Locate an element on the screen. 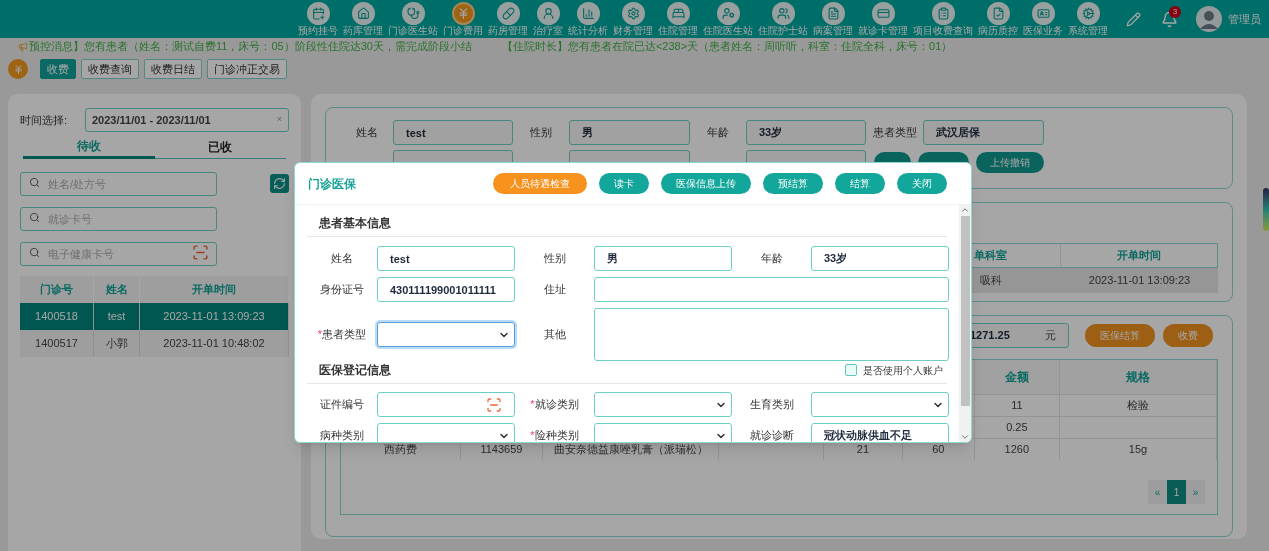 This screenshot has width=1269, height=551. nav-item: 病案管理 is located at coordinates (833, 19).